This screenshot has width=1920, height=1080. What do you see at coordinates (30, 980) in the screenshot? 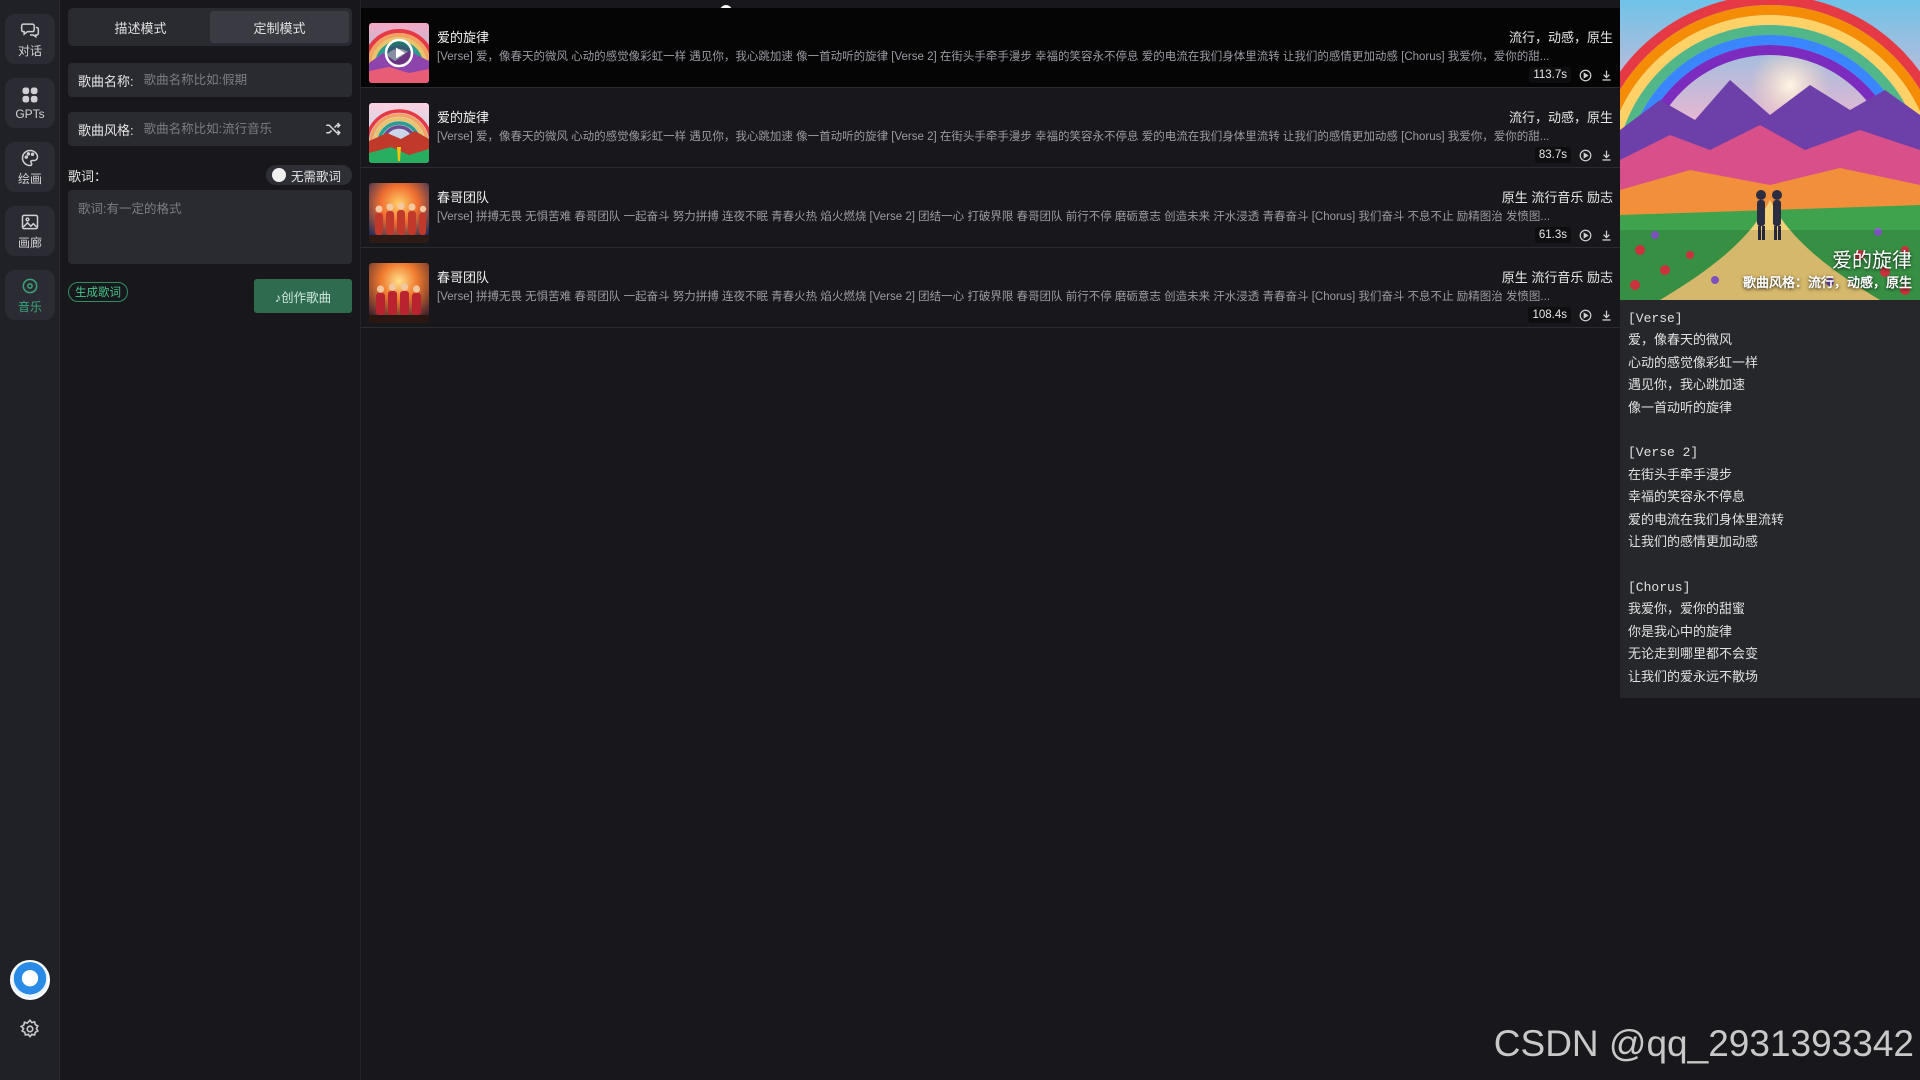
I see `app-logo-icon` at bounding box center [30, 980].